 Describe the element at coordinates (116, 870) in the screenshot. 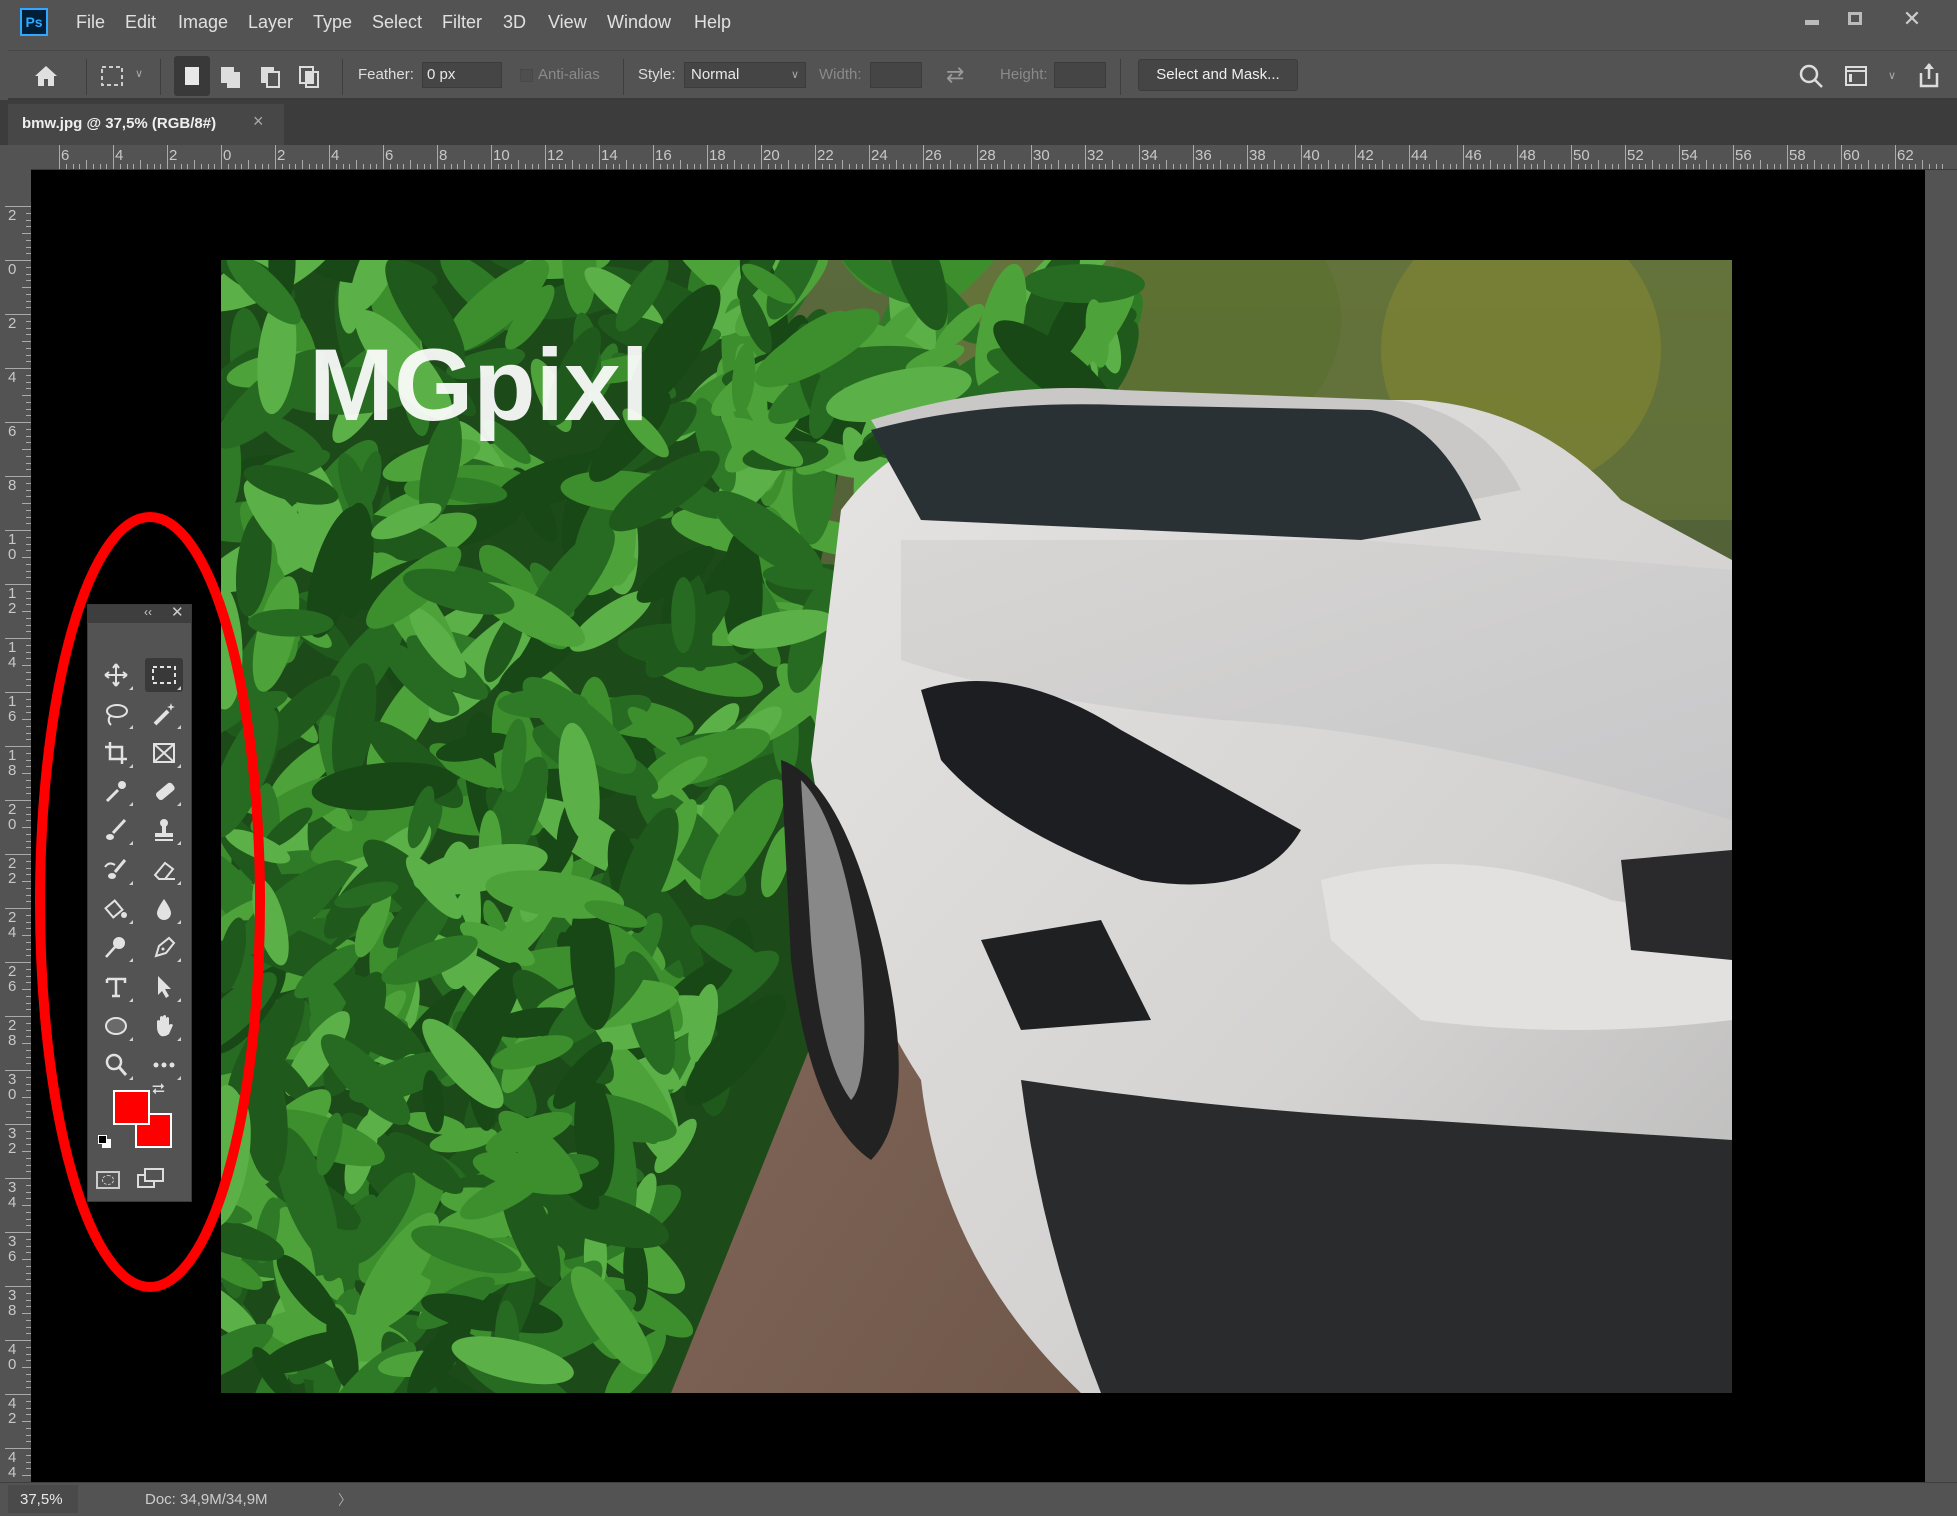

I see `tool-history-brush` at that location.